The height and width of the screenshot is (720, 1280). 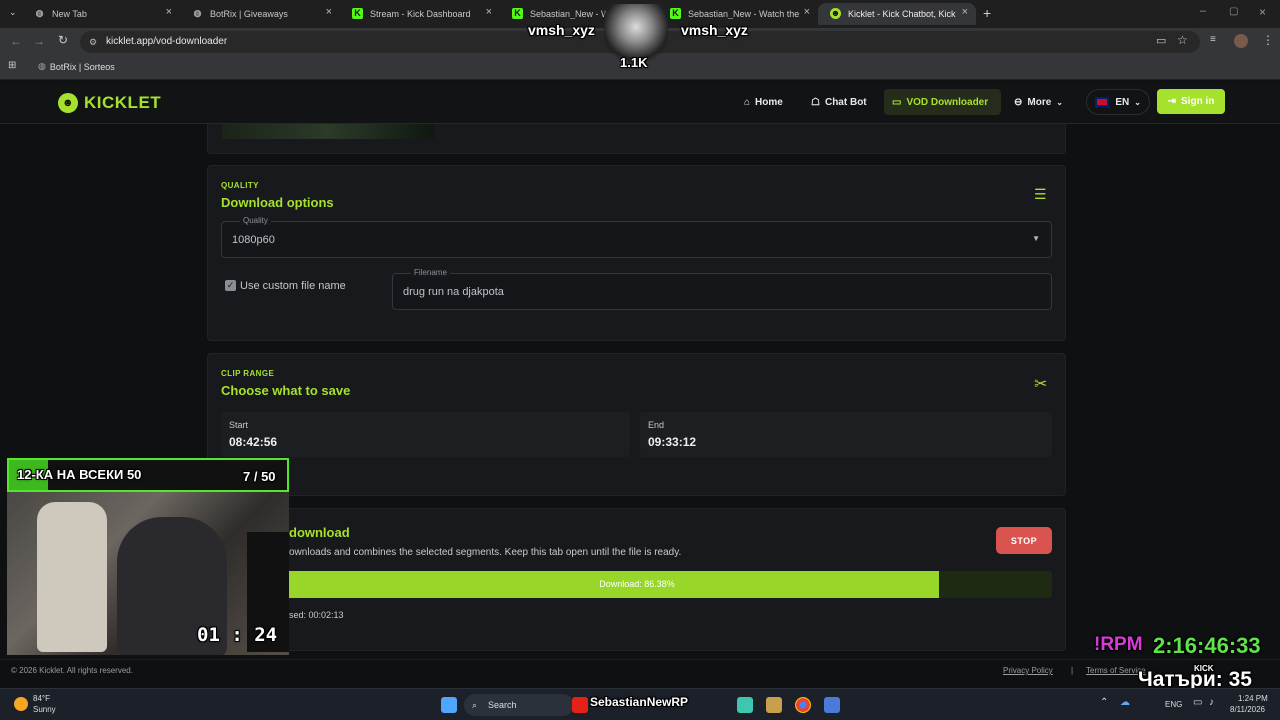 What do you see at coordinates (947, 102) in the screenshot?
I see `nav-label: VOD Downloader` at bounding box center [947, 102].